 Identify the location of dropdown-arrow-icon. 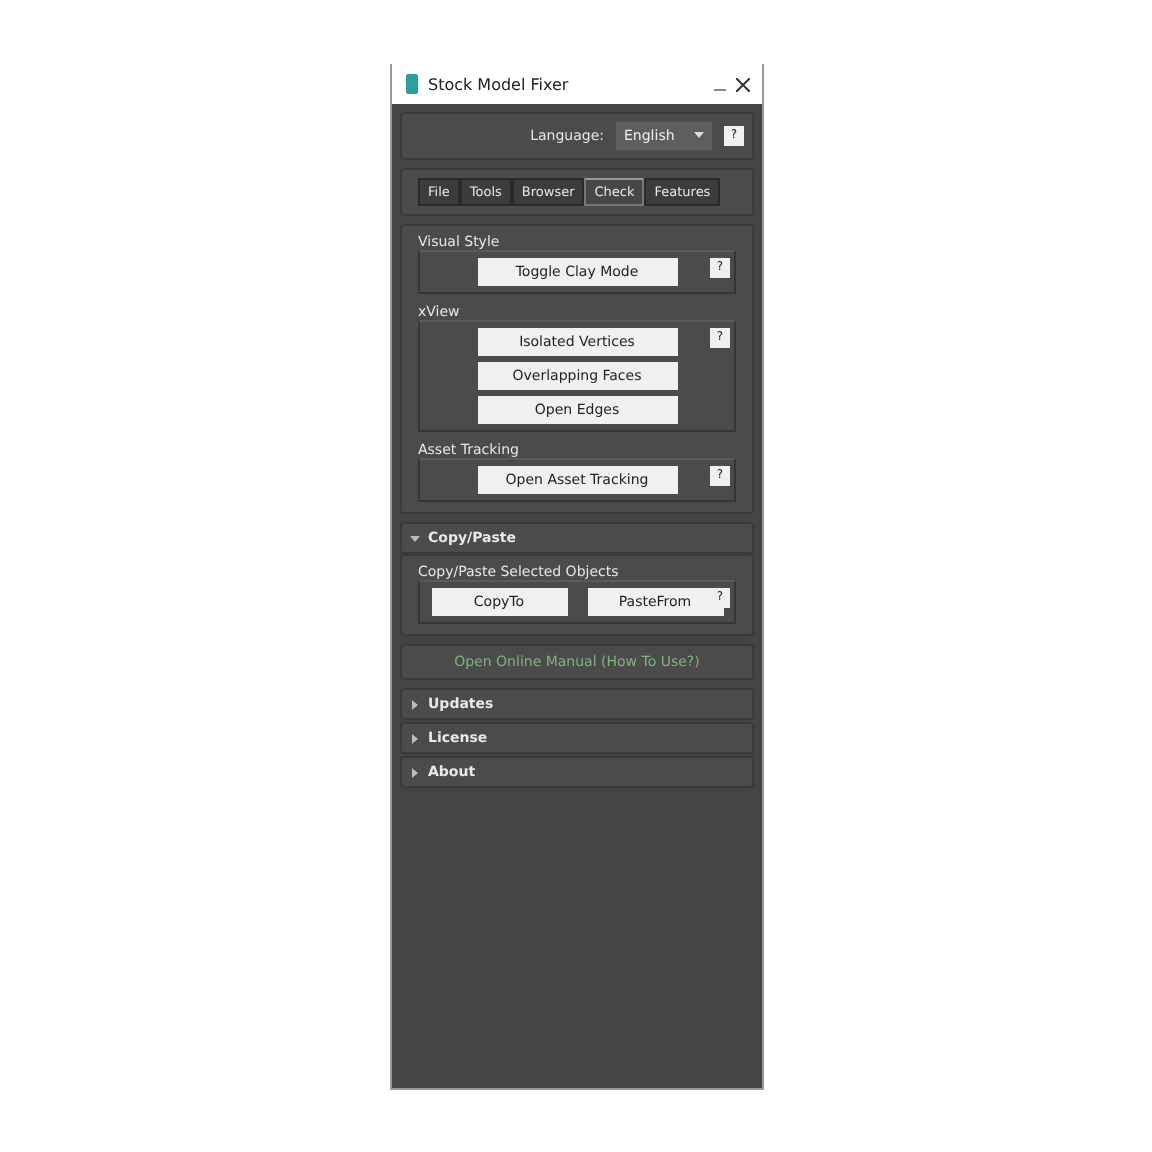
(699, 136).